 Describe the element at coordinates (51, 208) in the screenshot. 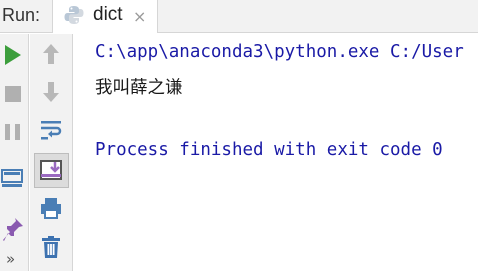

I see `print-icon` at that location.